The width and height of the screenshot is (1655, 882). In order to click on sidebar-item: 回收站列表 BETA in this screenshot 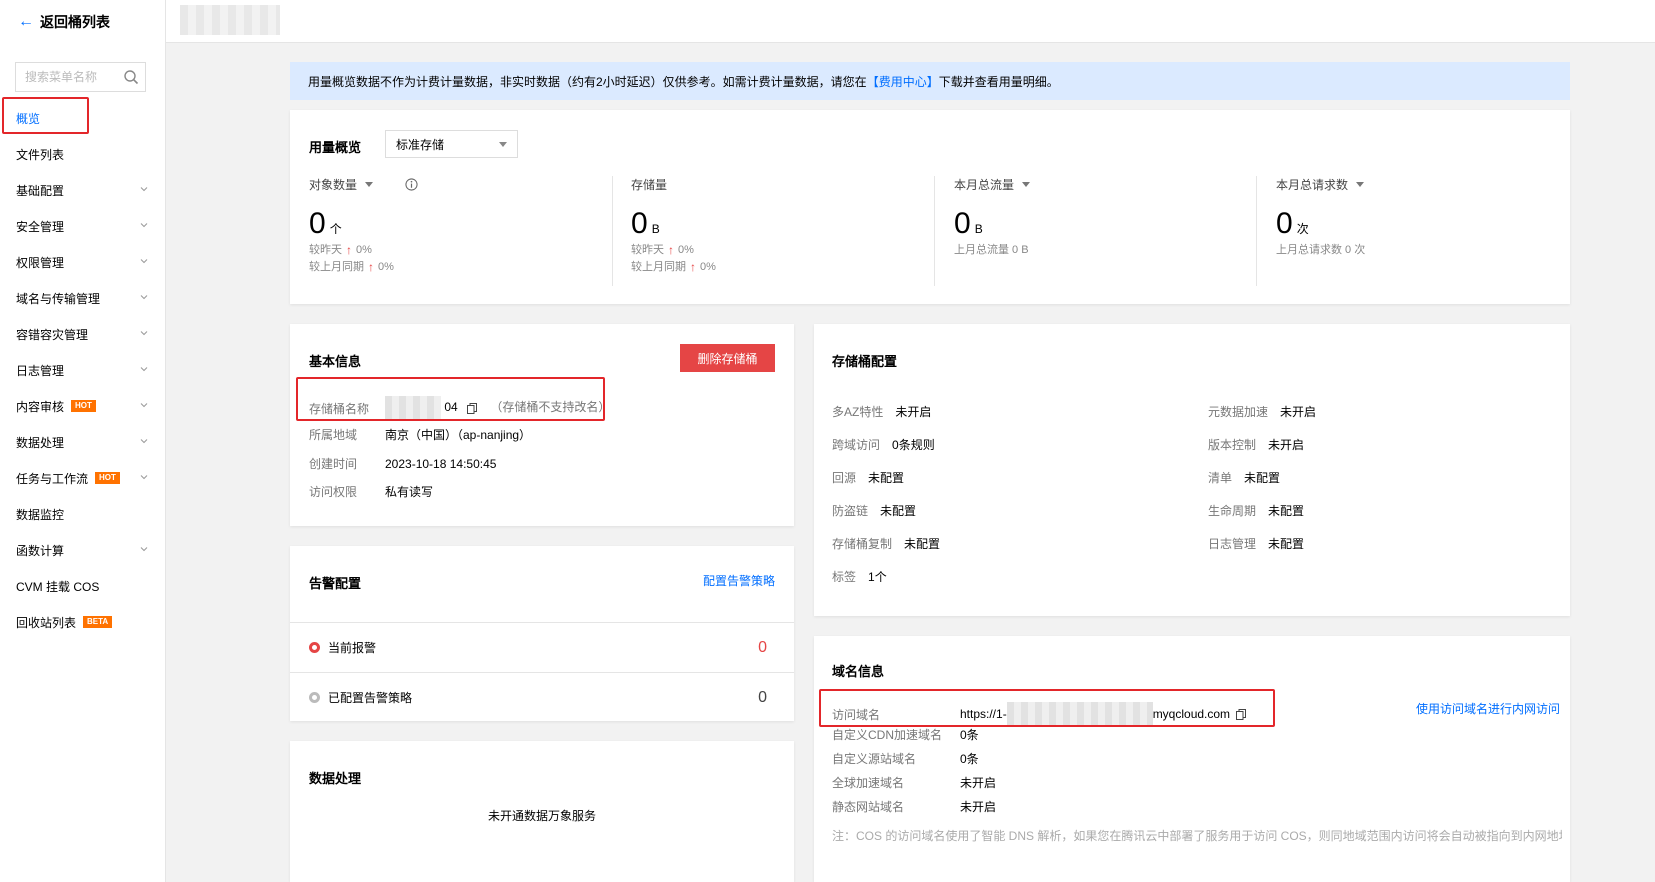, I will do `click(83, 622)`.